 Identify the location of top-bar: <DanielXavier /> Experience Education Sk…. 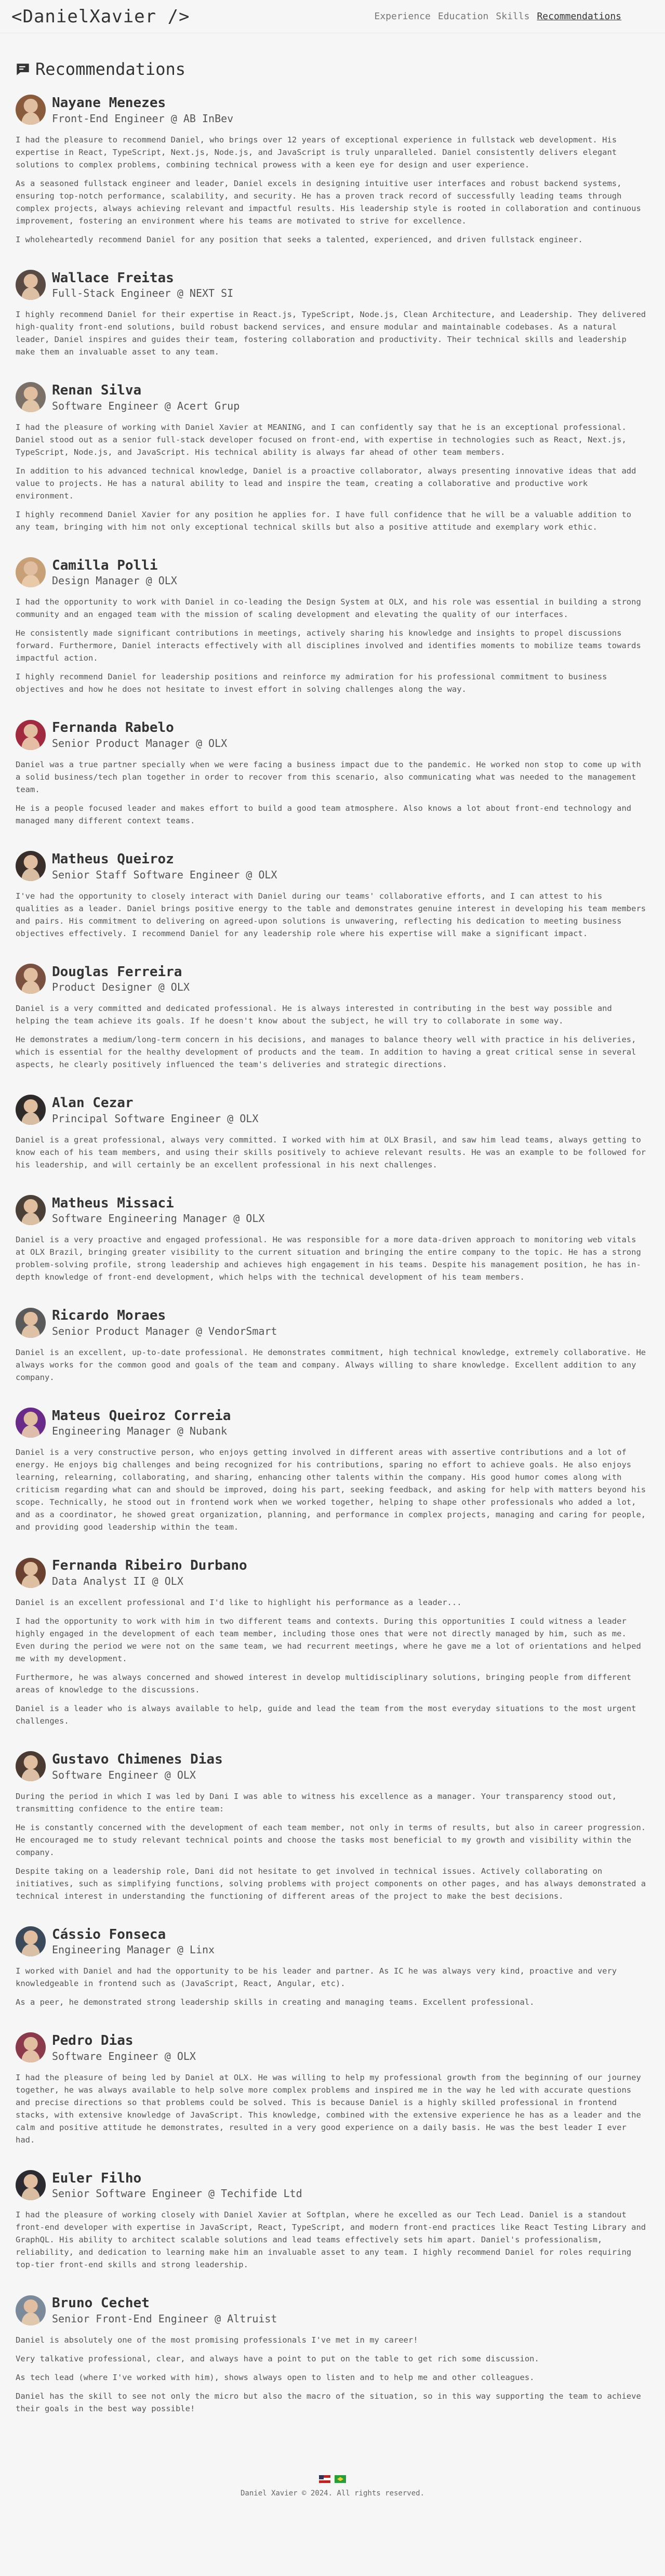
(332, 16).